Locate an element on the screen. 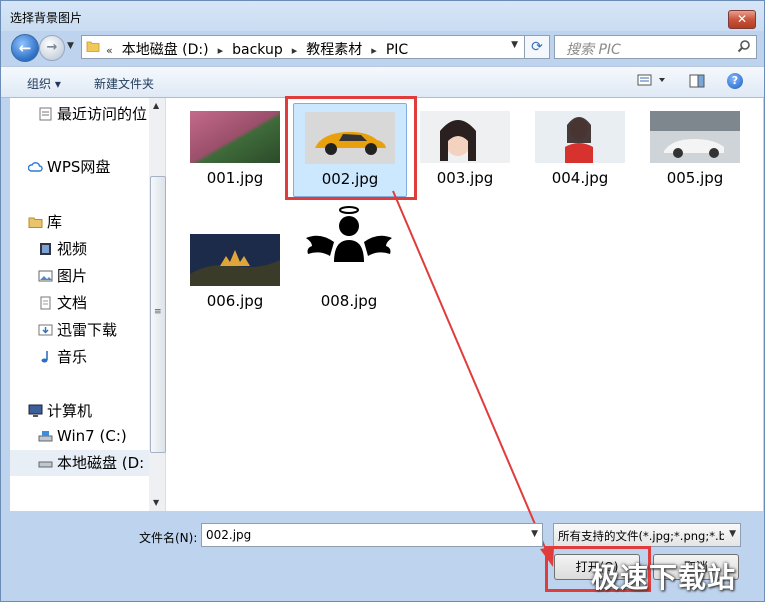 Image resolution: width=765 pixels, height=603 pixels. watermark-text: 极速下载站 is located at coordinates (664, 577).